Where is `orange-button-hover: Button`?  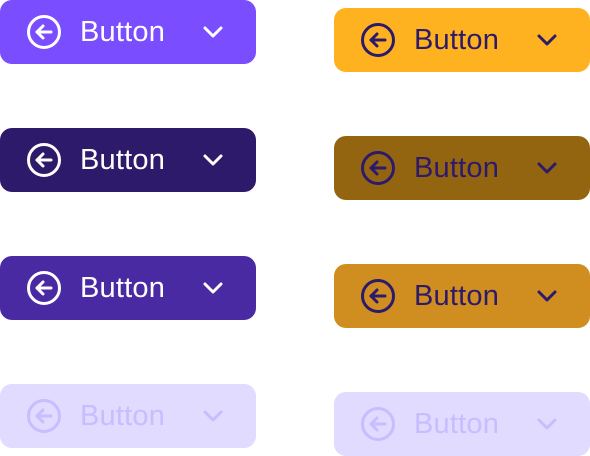
orange-button-hover: Button is located at coordinates (462, 296).